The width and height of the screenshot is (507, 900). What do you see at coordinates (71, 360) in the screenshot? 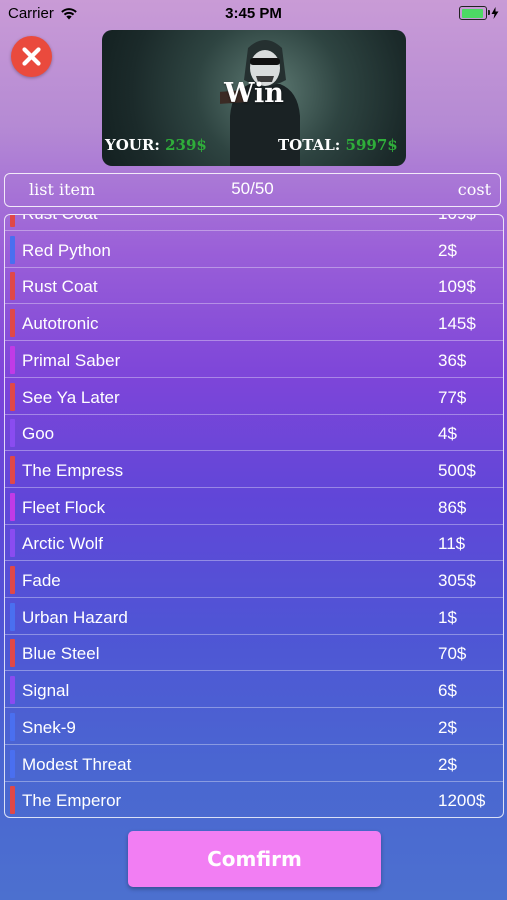
I see `item-name: Primal Saber` at bounding box center [71, 360].